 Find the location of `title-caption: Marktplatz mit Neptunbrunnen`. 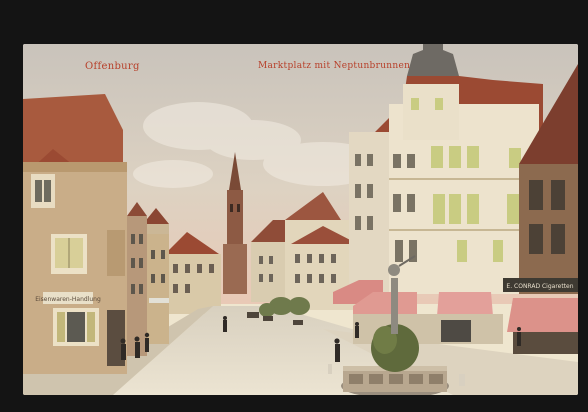

title-caption: Marktplatz mit Neptunbrunnen is located at coordinates (334, 66).